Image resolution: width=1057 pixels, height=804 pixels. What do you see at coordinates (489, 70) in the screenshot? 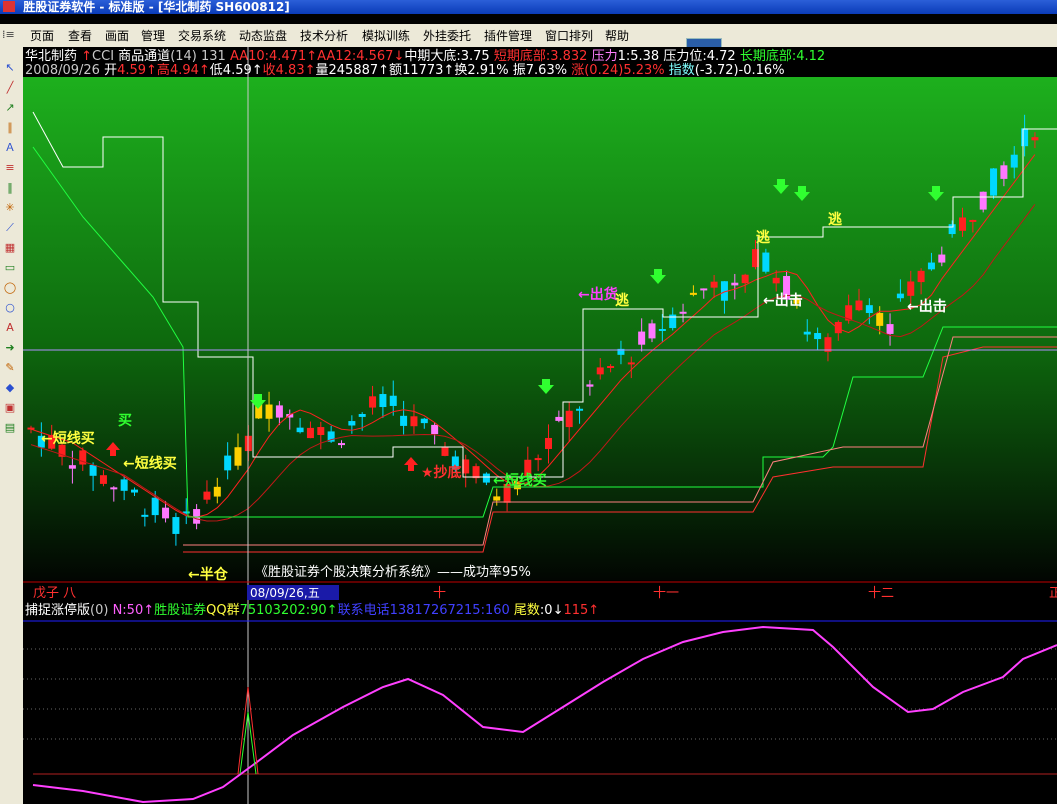
I see `info-row-2-seg-14: 2.91%` at bounding box center [489, 70].